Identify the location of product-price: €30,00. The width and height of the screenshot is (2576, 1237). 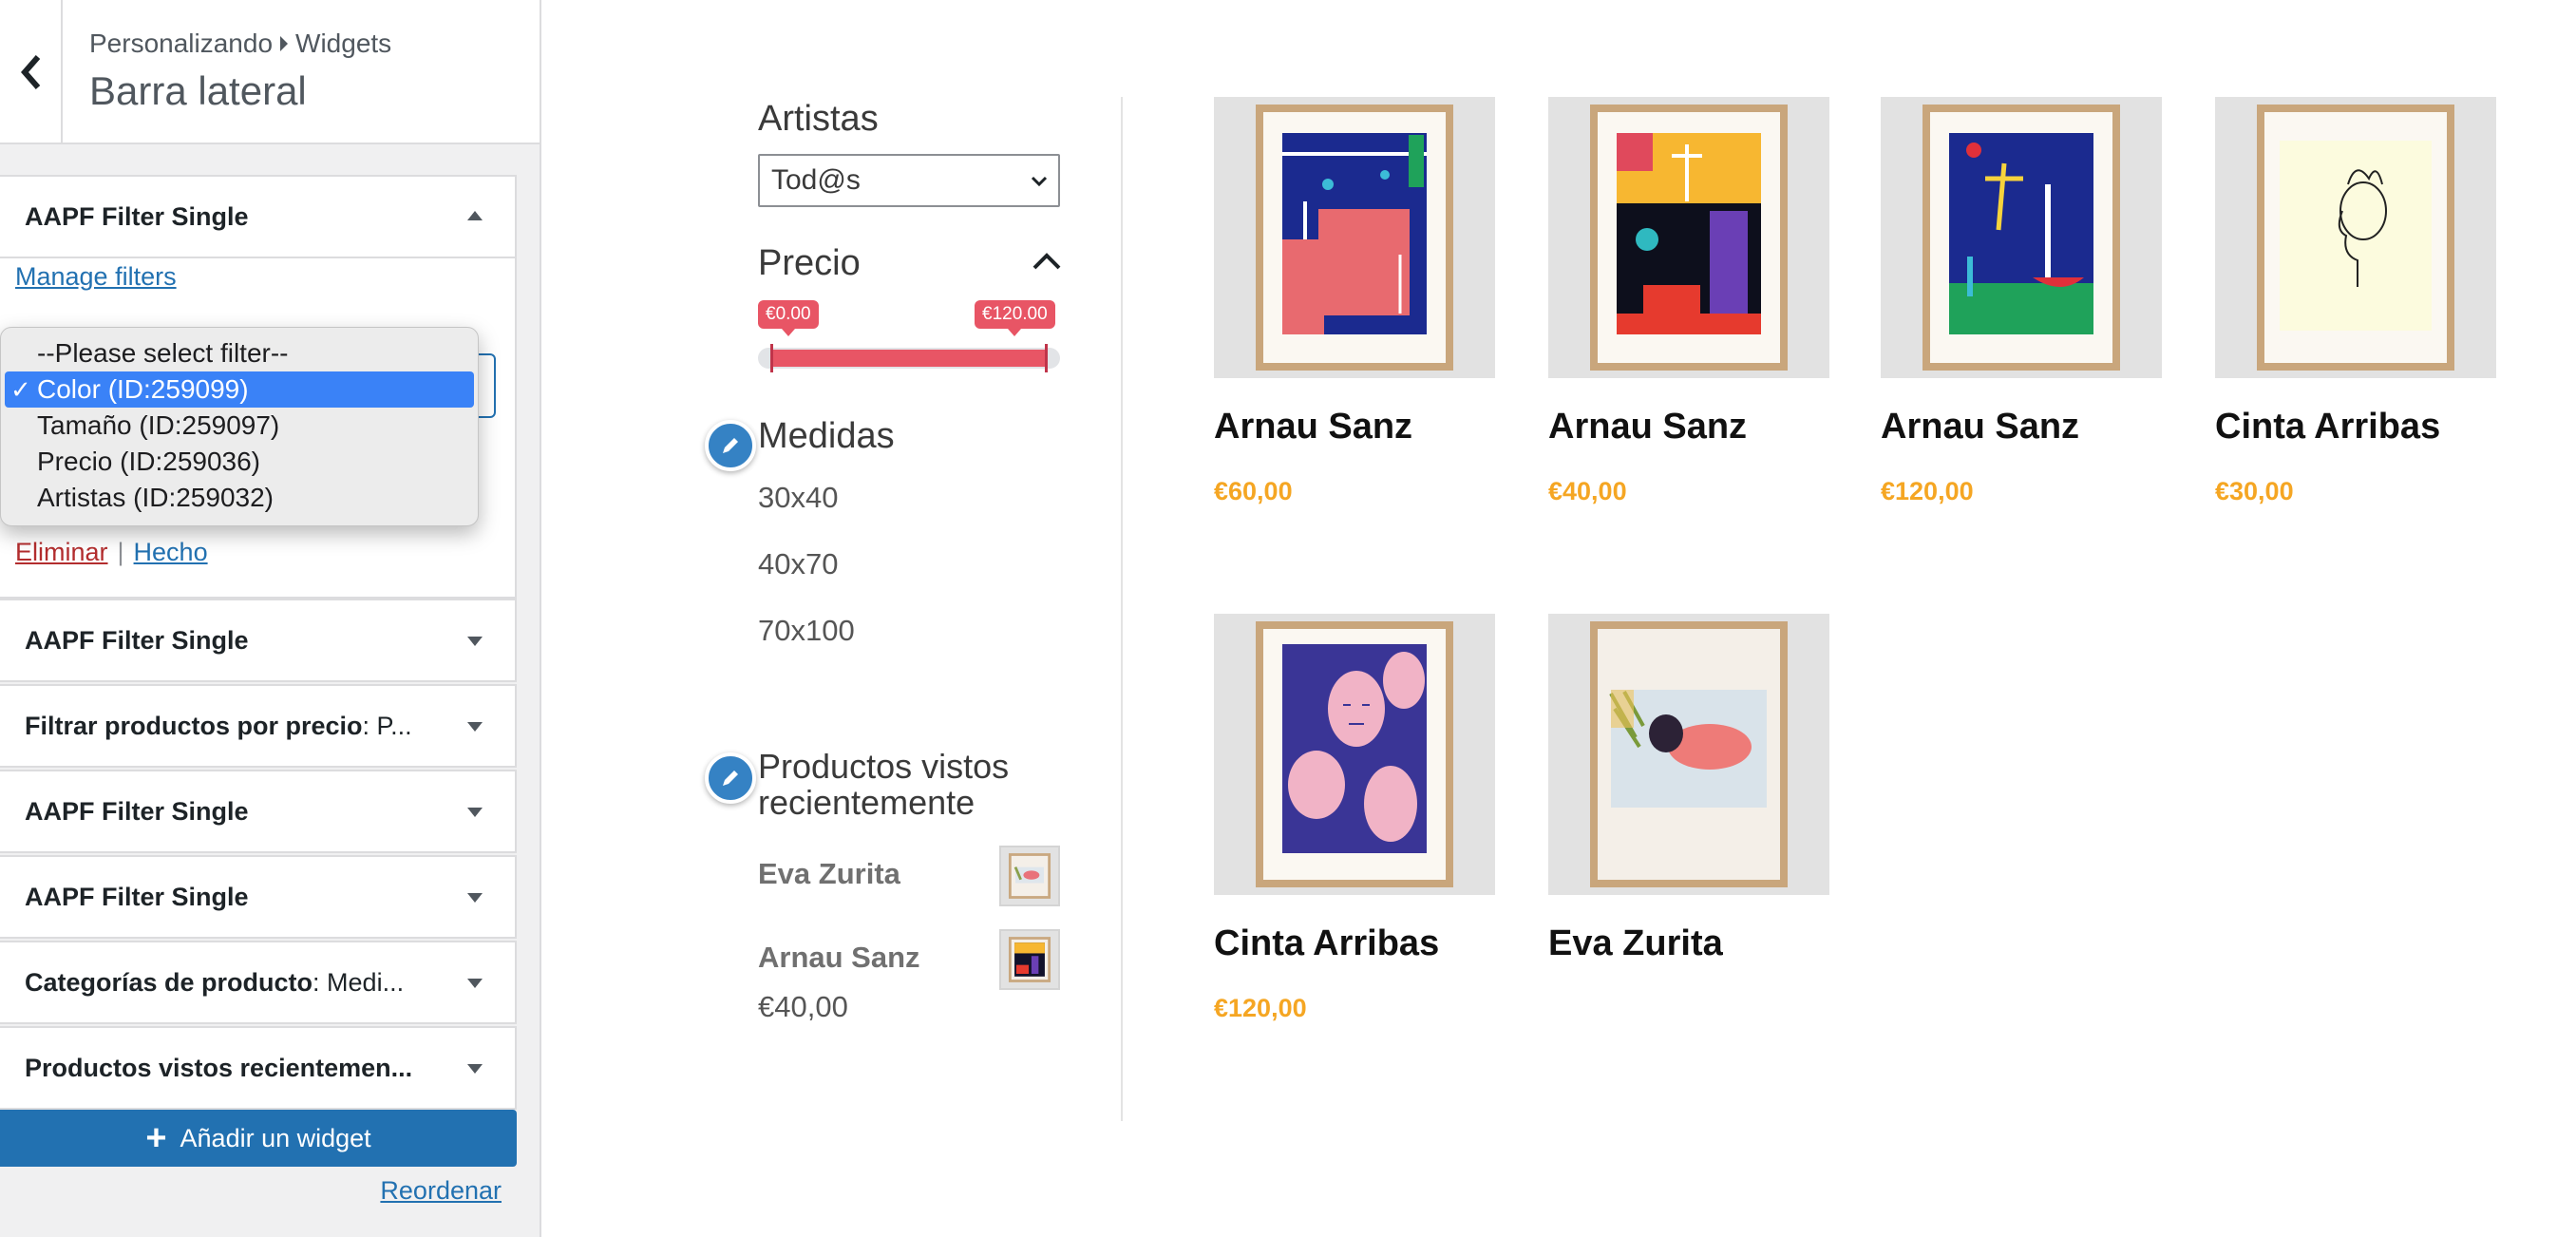
(2254, 491).